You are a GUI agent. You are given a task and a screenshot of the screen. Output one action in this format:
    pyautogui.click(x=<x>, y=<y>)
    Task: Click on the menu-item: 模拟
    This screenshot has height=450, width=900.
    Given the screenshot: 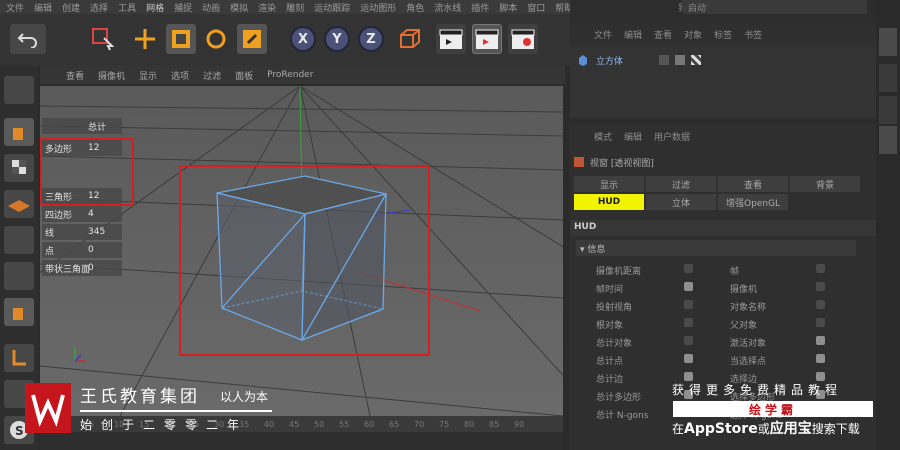 What is the action you would take?
    pyautogui.click(x=239, y=7)
    